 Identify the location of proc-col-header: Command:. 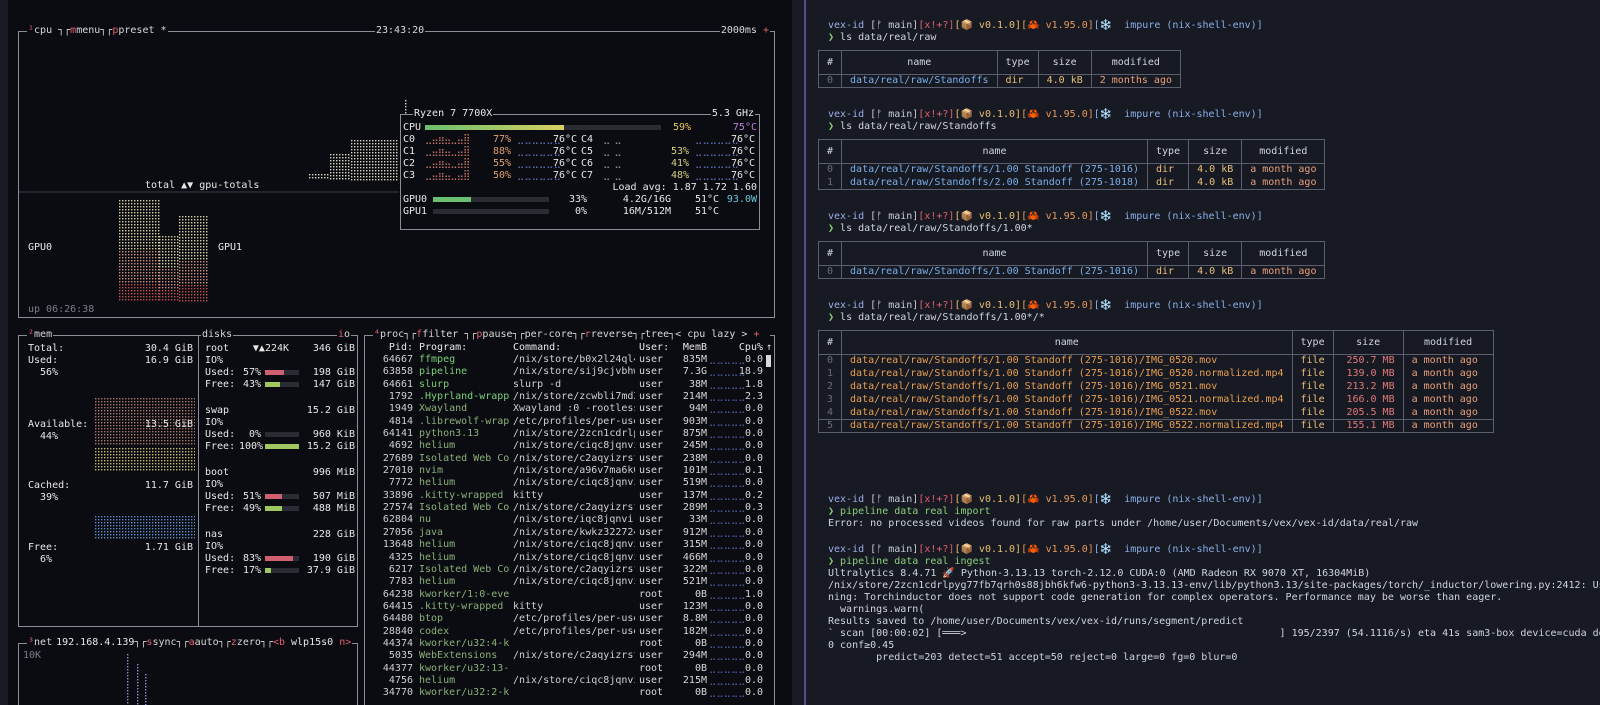
(574, 347).